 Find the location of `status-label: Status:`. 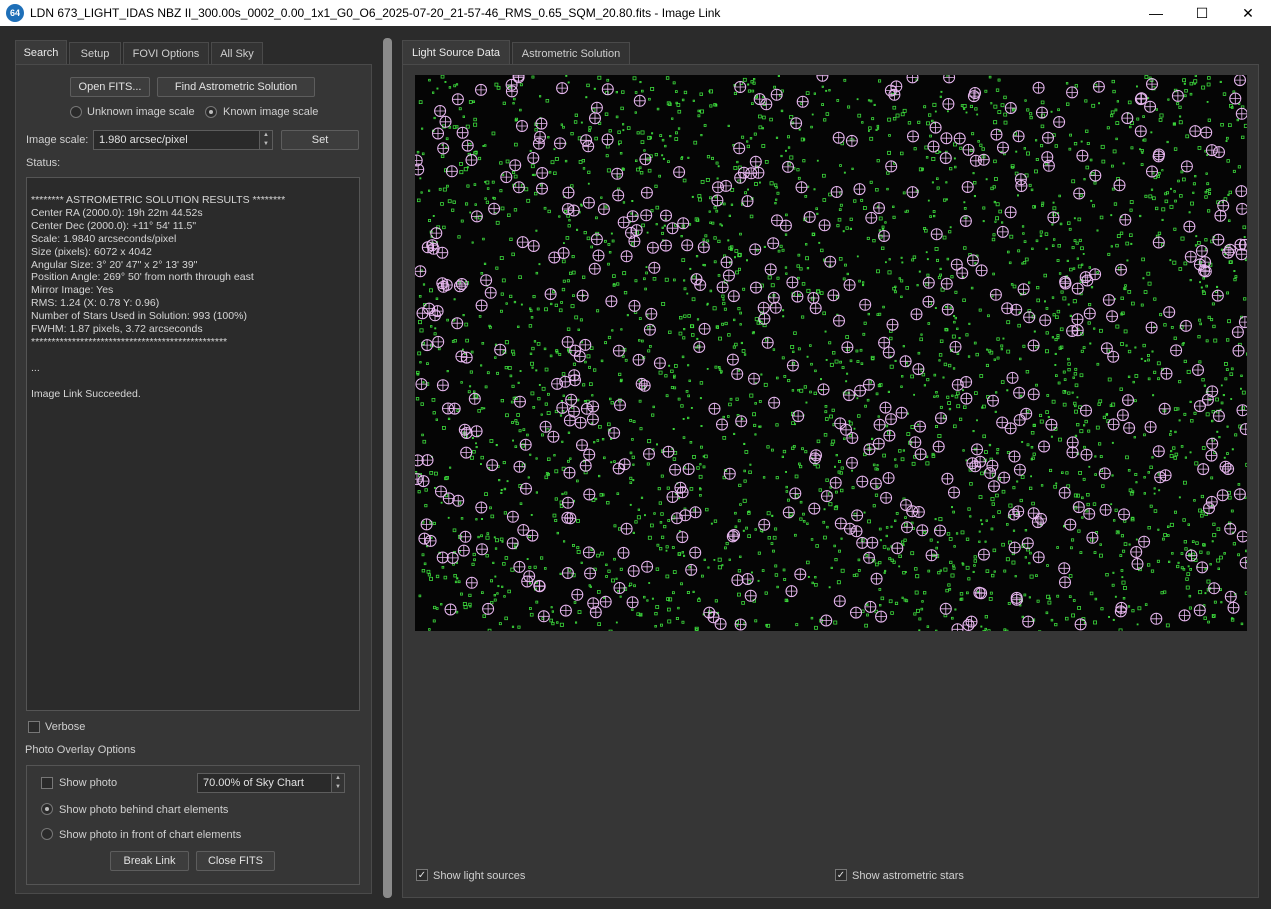

status-label: Status: is located at coordinates (43, 163).